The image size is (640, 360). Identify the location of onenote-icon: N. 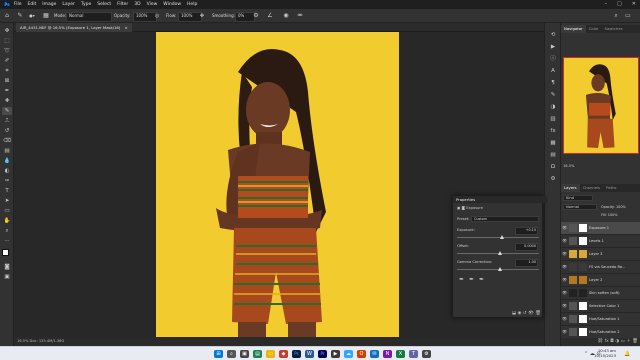
(387, 354).